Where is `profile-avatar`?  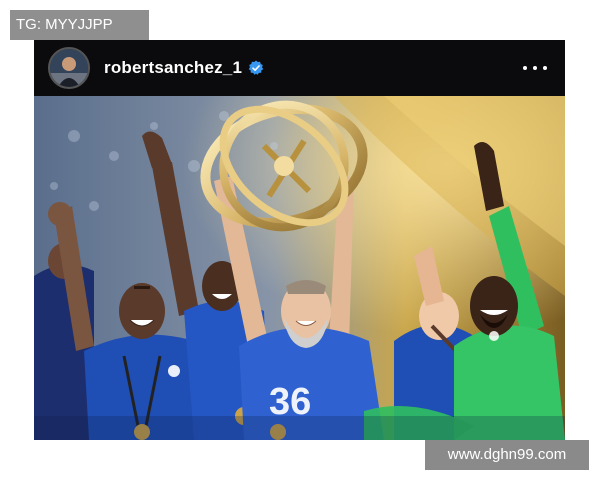
profile-avatar is located at coordinates (69, 68).